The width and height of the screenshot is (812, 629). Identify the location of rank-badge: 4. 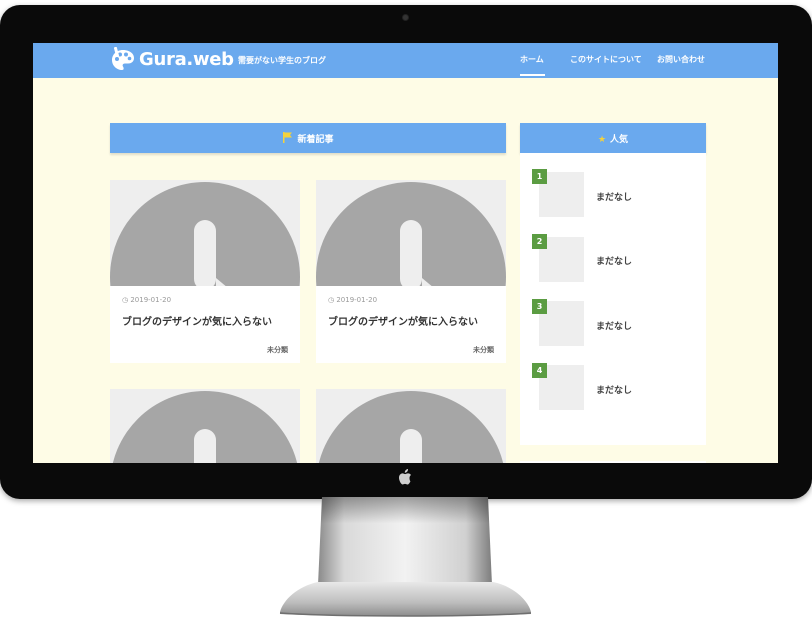
(539, 370).